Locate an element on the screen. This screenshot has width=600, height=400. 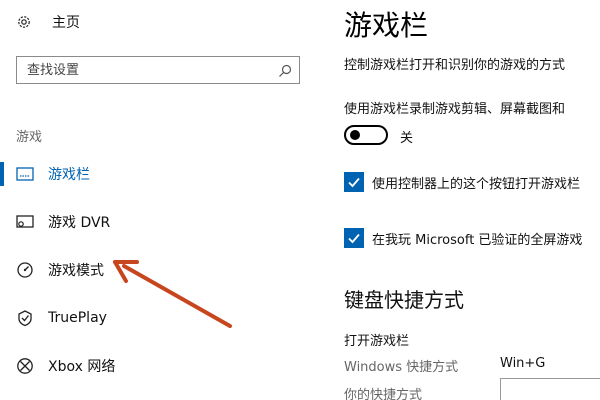
toggle-state-label: 关 is located at coordinates (407, 138).